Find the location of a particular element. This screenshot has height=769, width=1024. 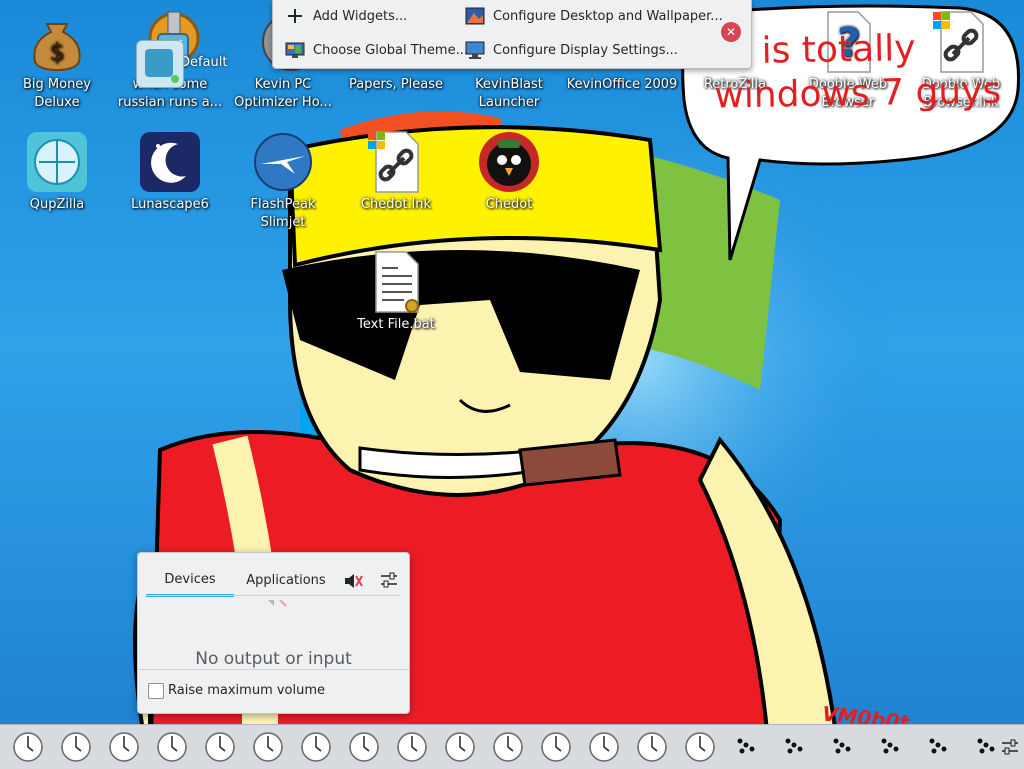

desktop-icon-lunascape: Lunascape6 is located at coordinates (170, 172).